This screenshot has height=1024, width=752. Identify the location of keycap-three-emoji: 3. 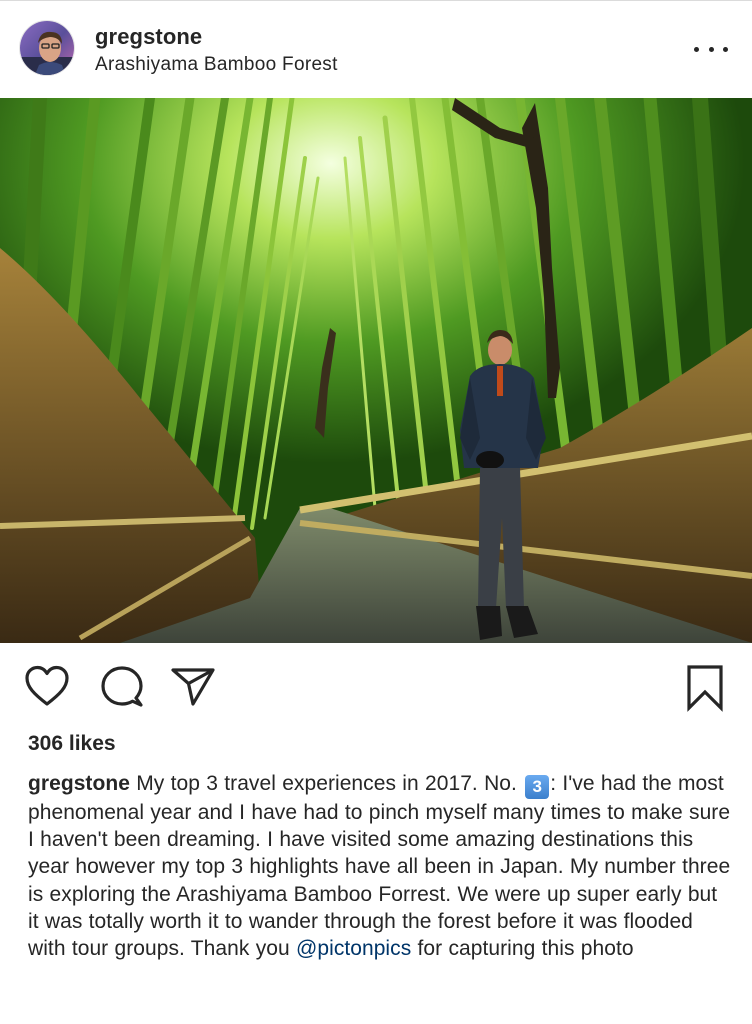
(537, 787).